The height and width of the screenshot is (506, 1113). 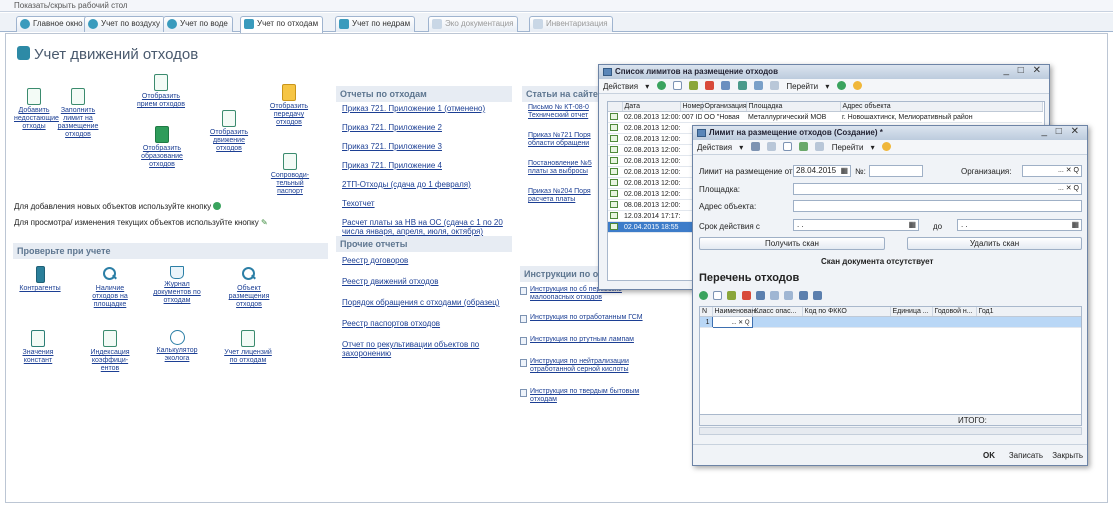 I want to click on add-waste-button: Добавить недостающие отходы, so click(x=36, y=109).